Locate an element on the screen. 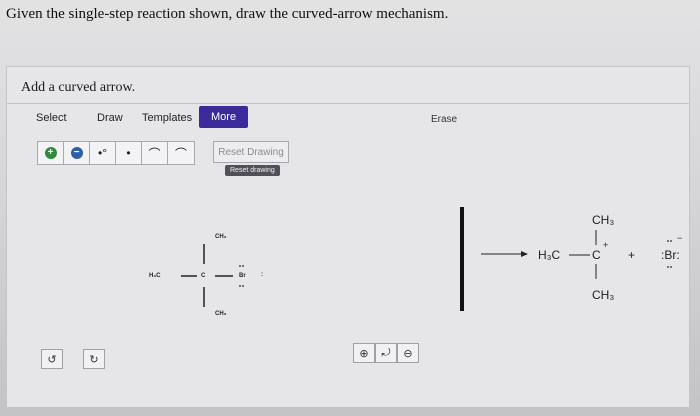 The image size is (700, 416). undo-button: ↺ is located at coordinates (52, 359).